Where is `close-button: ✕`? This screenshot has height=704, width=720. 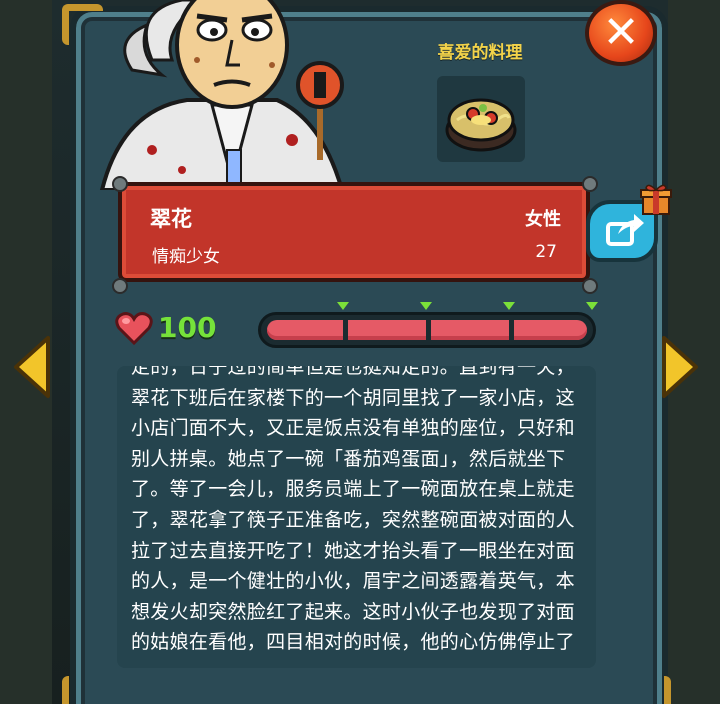
close-button: ✕ is located at coordinates (621, 33).